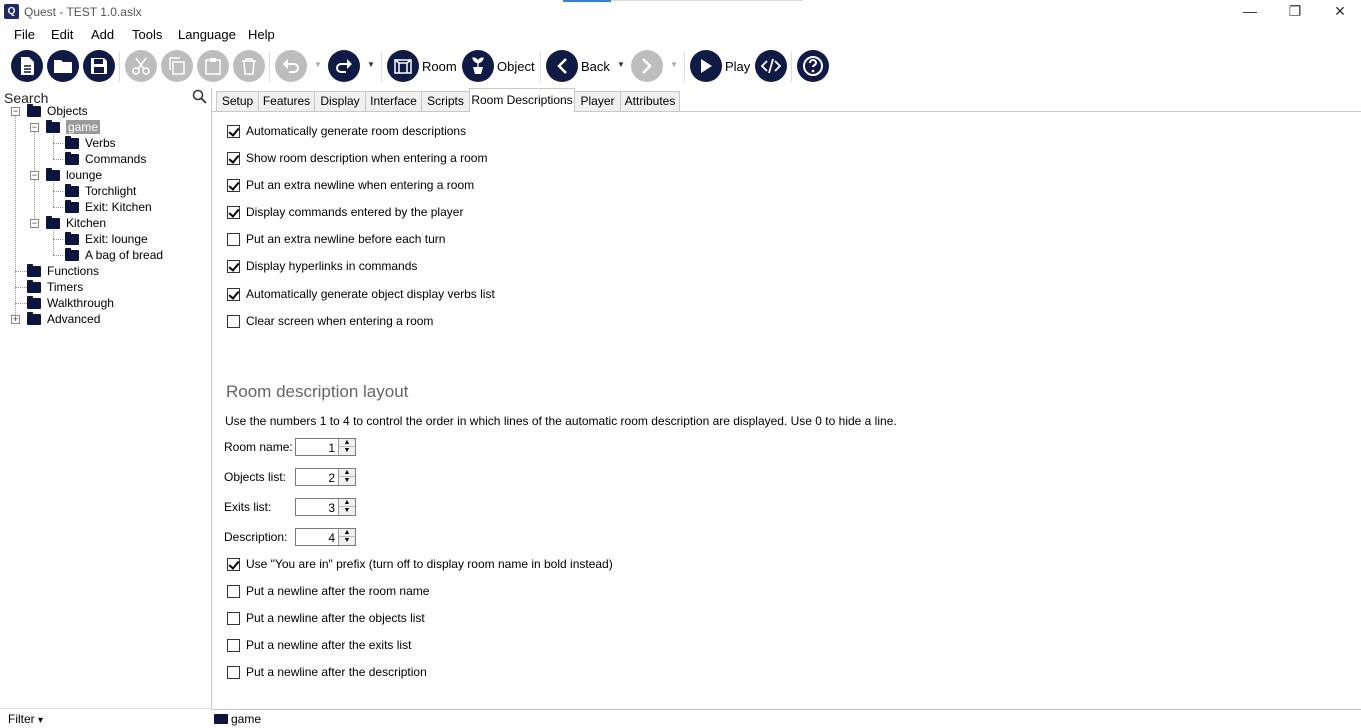 The image size is (1361, 728). I want to click on forward-arrow-icon, so click(647, 66).